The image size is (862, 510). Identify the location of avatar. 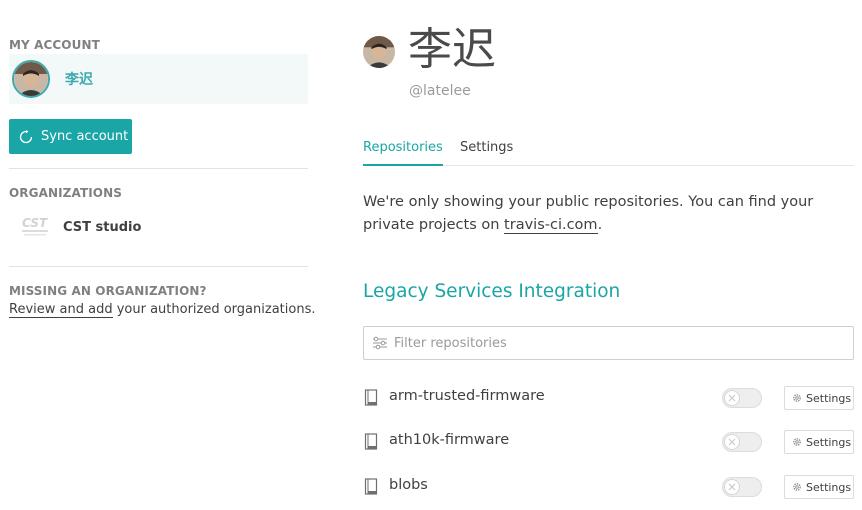
(31, 79).